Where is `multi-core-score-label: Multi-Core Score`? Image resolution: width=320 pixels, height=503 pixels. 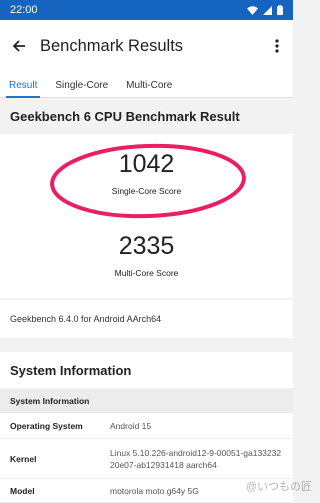
multi-core-score-label: Multi-Core Score is located at coordinates (146, 273).